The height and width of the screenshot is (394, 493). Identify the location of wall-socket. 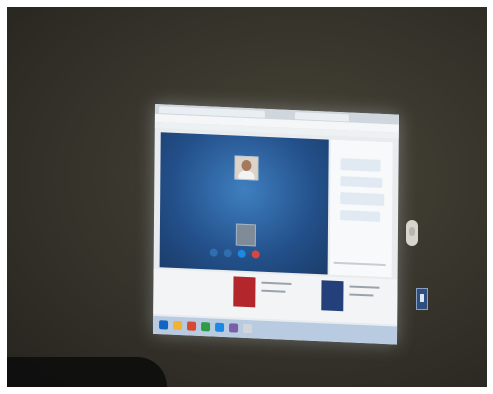
(422, 299).